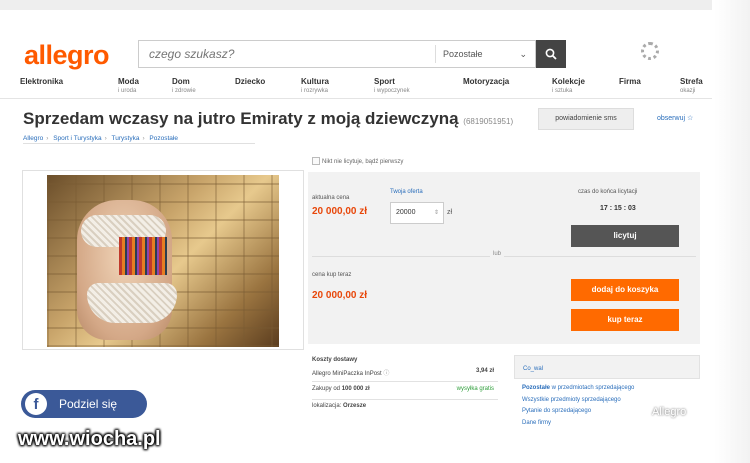 This screenshot has height=463, width=750. What do you see at coordinates (340, 295) in the screenshot?
I see `buy-now-price: 20 000,00 zł` at bounding box center [340, 295].